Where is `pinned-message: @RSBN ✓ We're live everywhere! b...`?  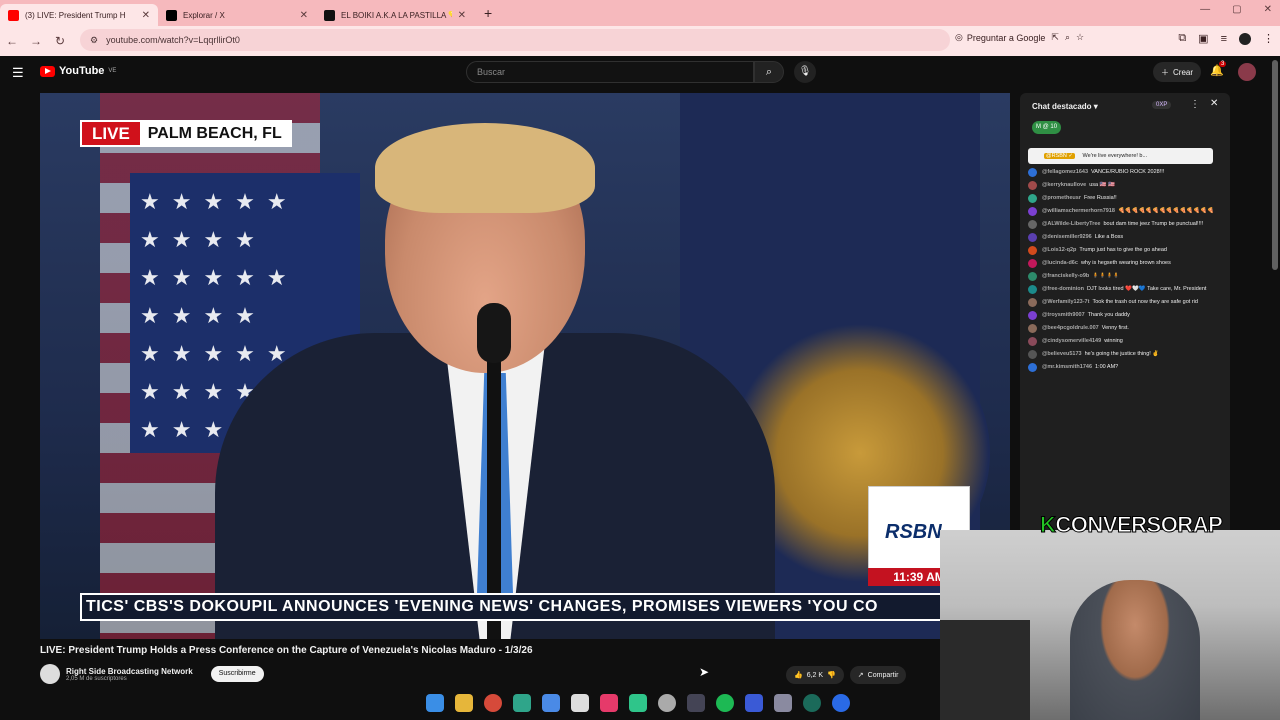
pinned-message: @RSBN ✓ We're live everywhere! b... is located at coordinates (1120, 156).